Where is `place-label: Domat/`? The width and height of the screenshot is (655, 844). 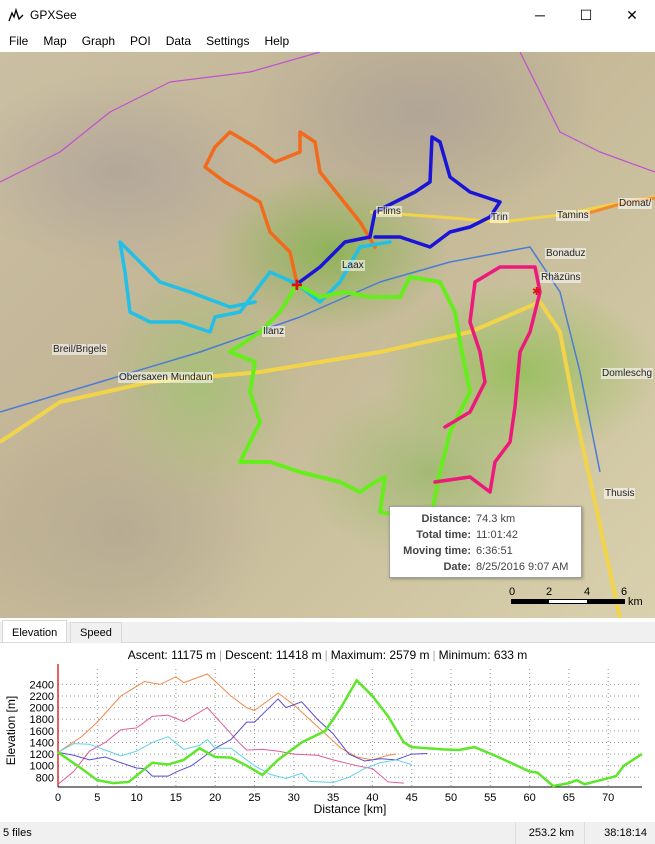
place-label: Domat/ is located at coordinates (635, 203).